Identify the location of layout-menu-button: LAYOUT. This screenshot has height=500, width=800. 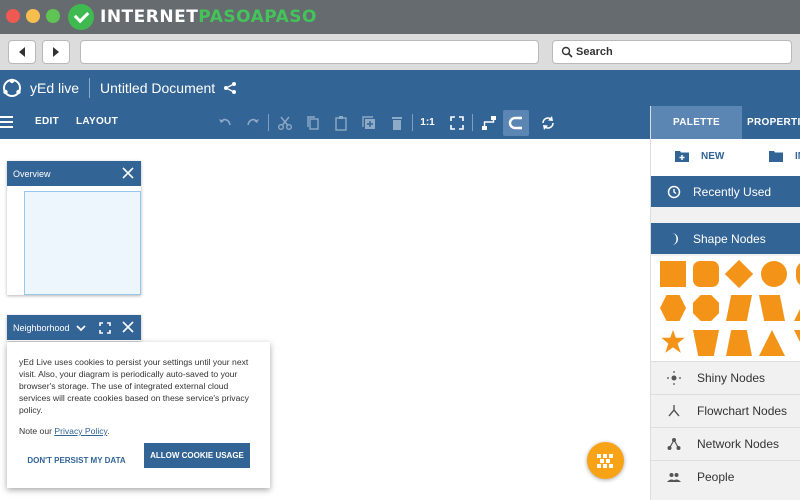
(97, 121).